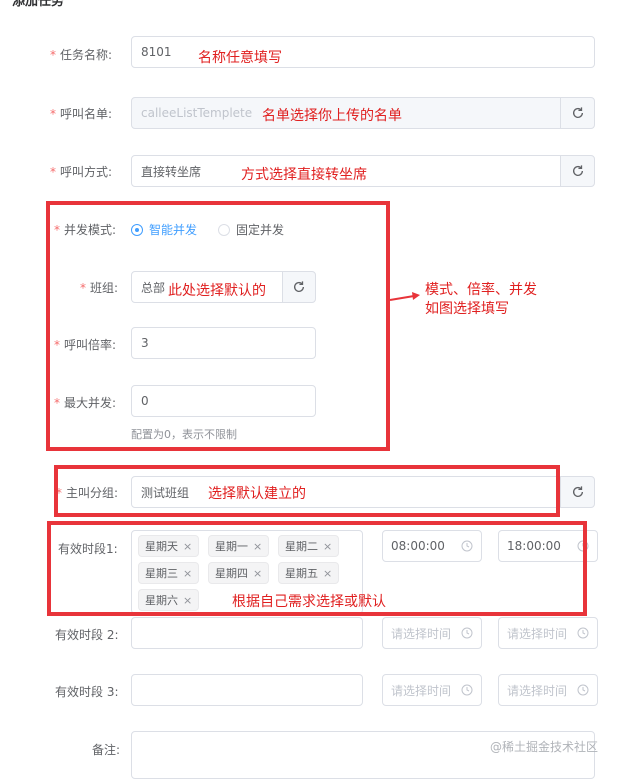 The height and width of the screenshot is (779, 625). What do you see at coordinates (99, 287) in the screenshot?
I see `team-label: 班组:` at bounding box center [99, 287].